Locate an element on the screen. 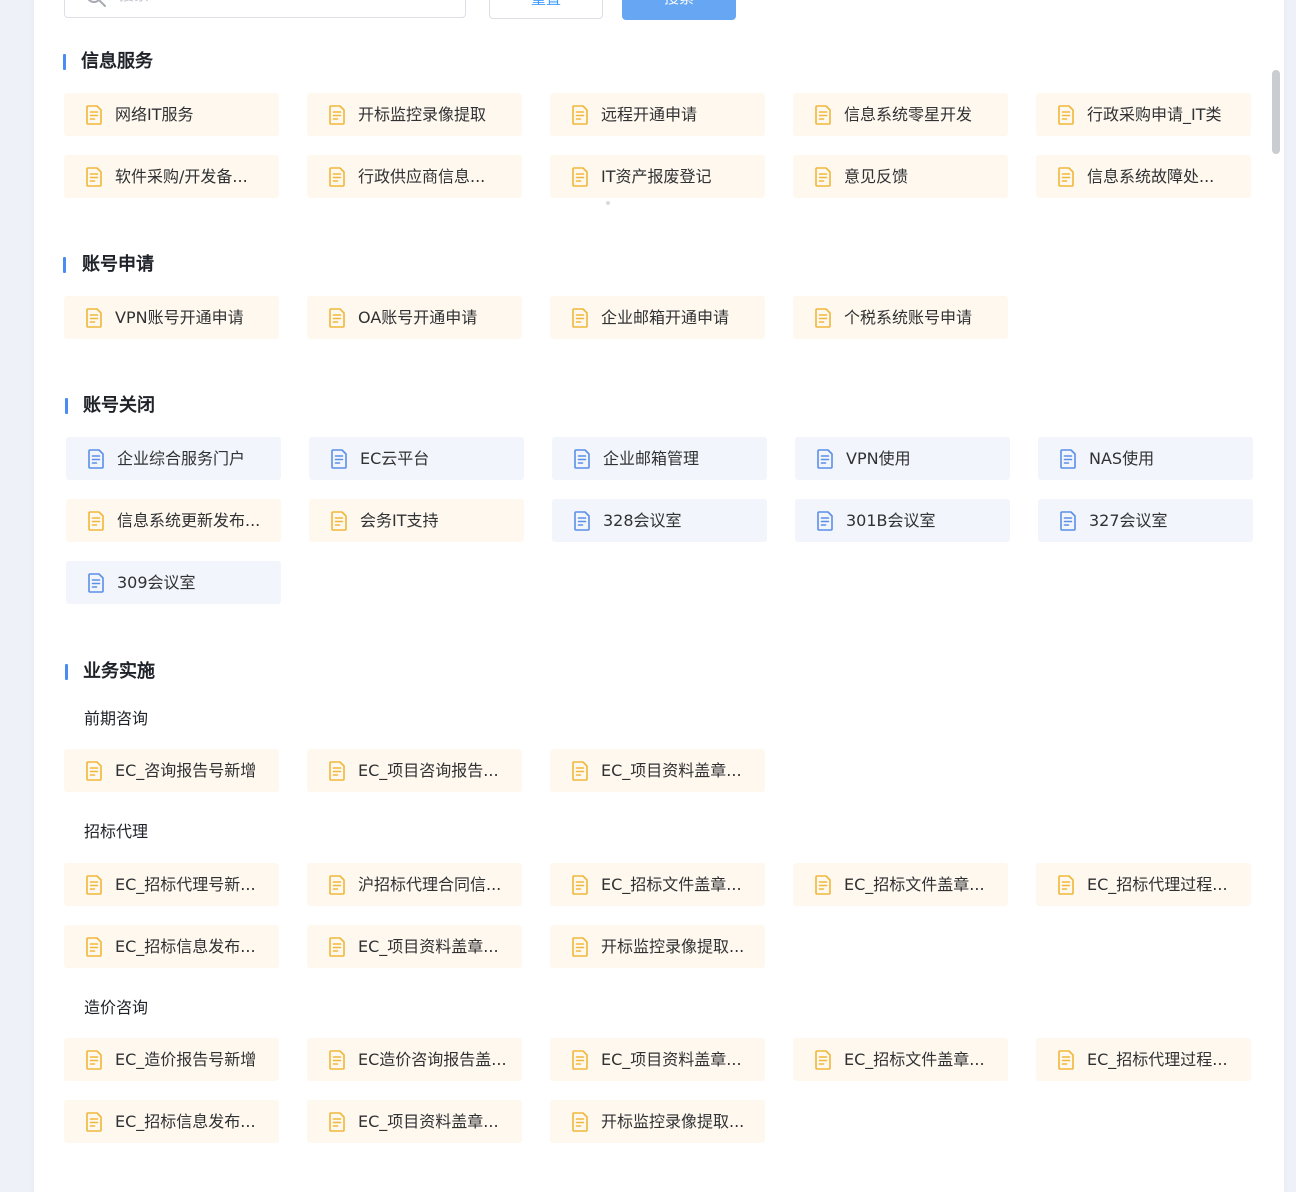  section-title: 信息服务 is located at coordinates (117, 61).